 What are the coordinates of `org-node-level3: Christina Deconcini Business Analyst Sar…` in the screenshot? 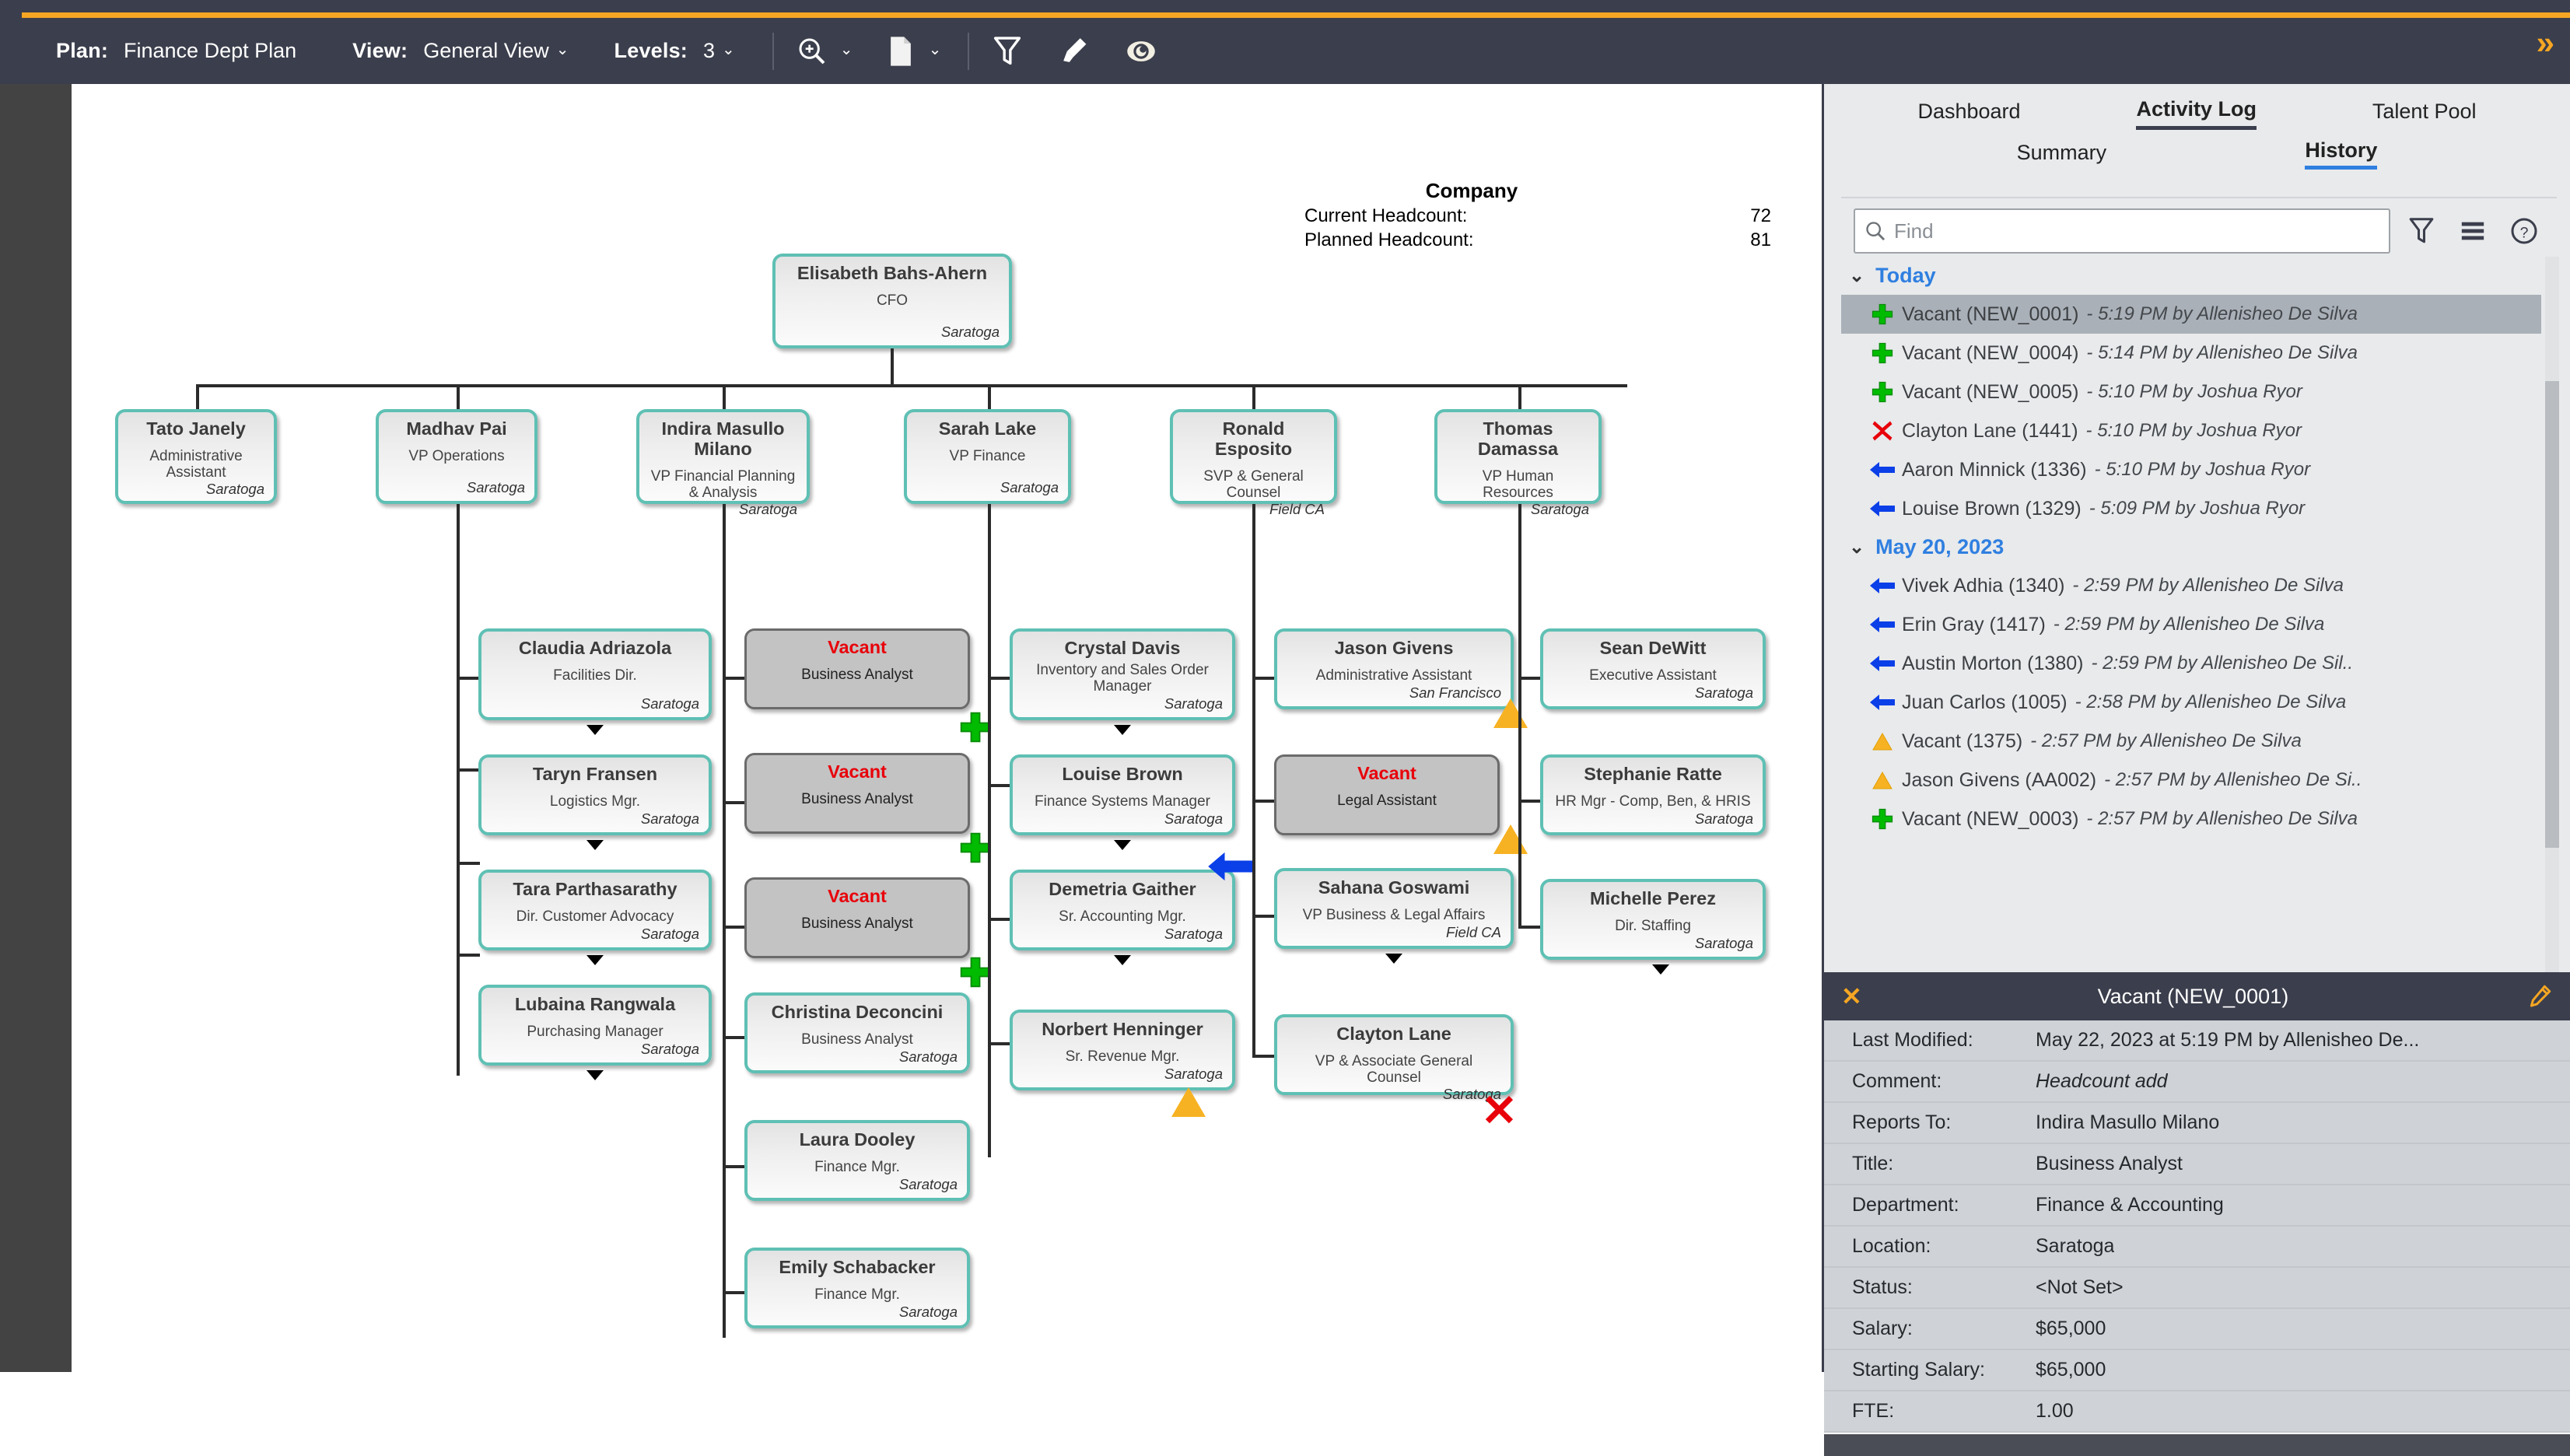 It's located at (857, 1032).